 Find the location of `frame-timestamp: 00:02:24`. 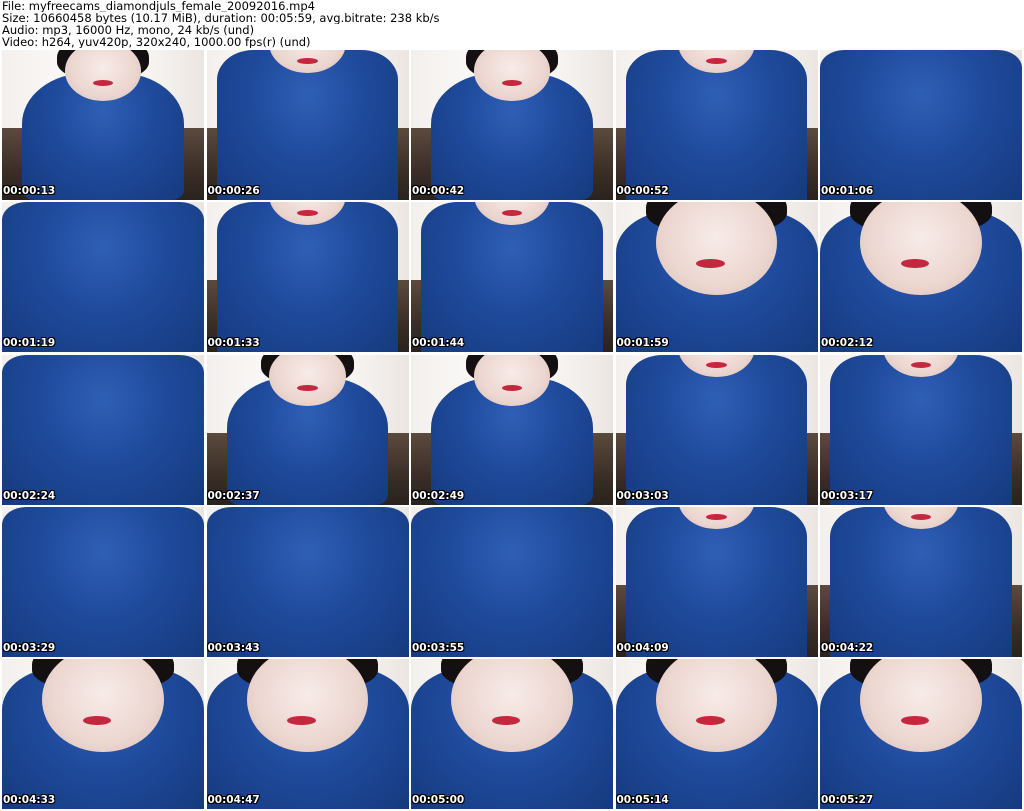

frame-timestamp: 00:02:24 is located at coordinates (29, 495).